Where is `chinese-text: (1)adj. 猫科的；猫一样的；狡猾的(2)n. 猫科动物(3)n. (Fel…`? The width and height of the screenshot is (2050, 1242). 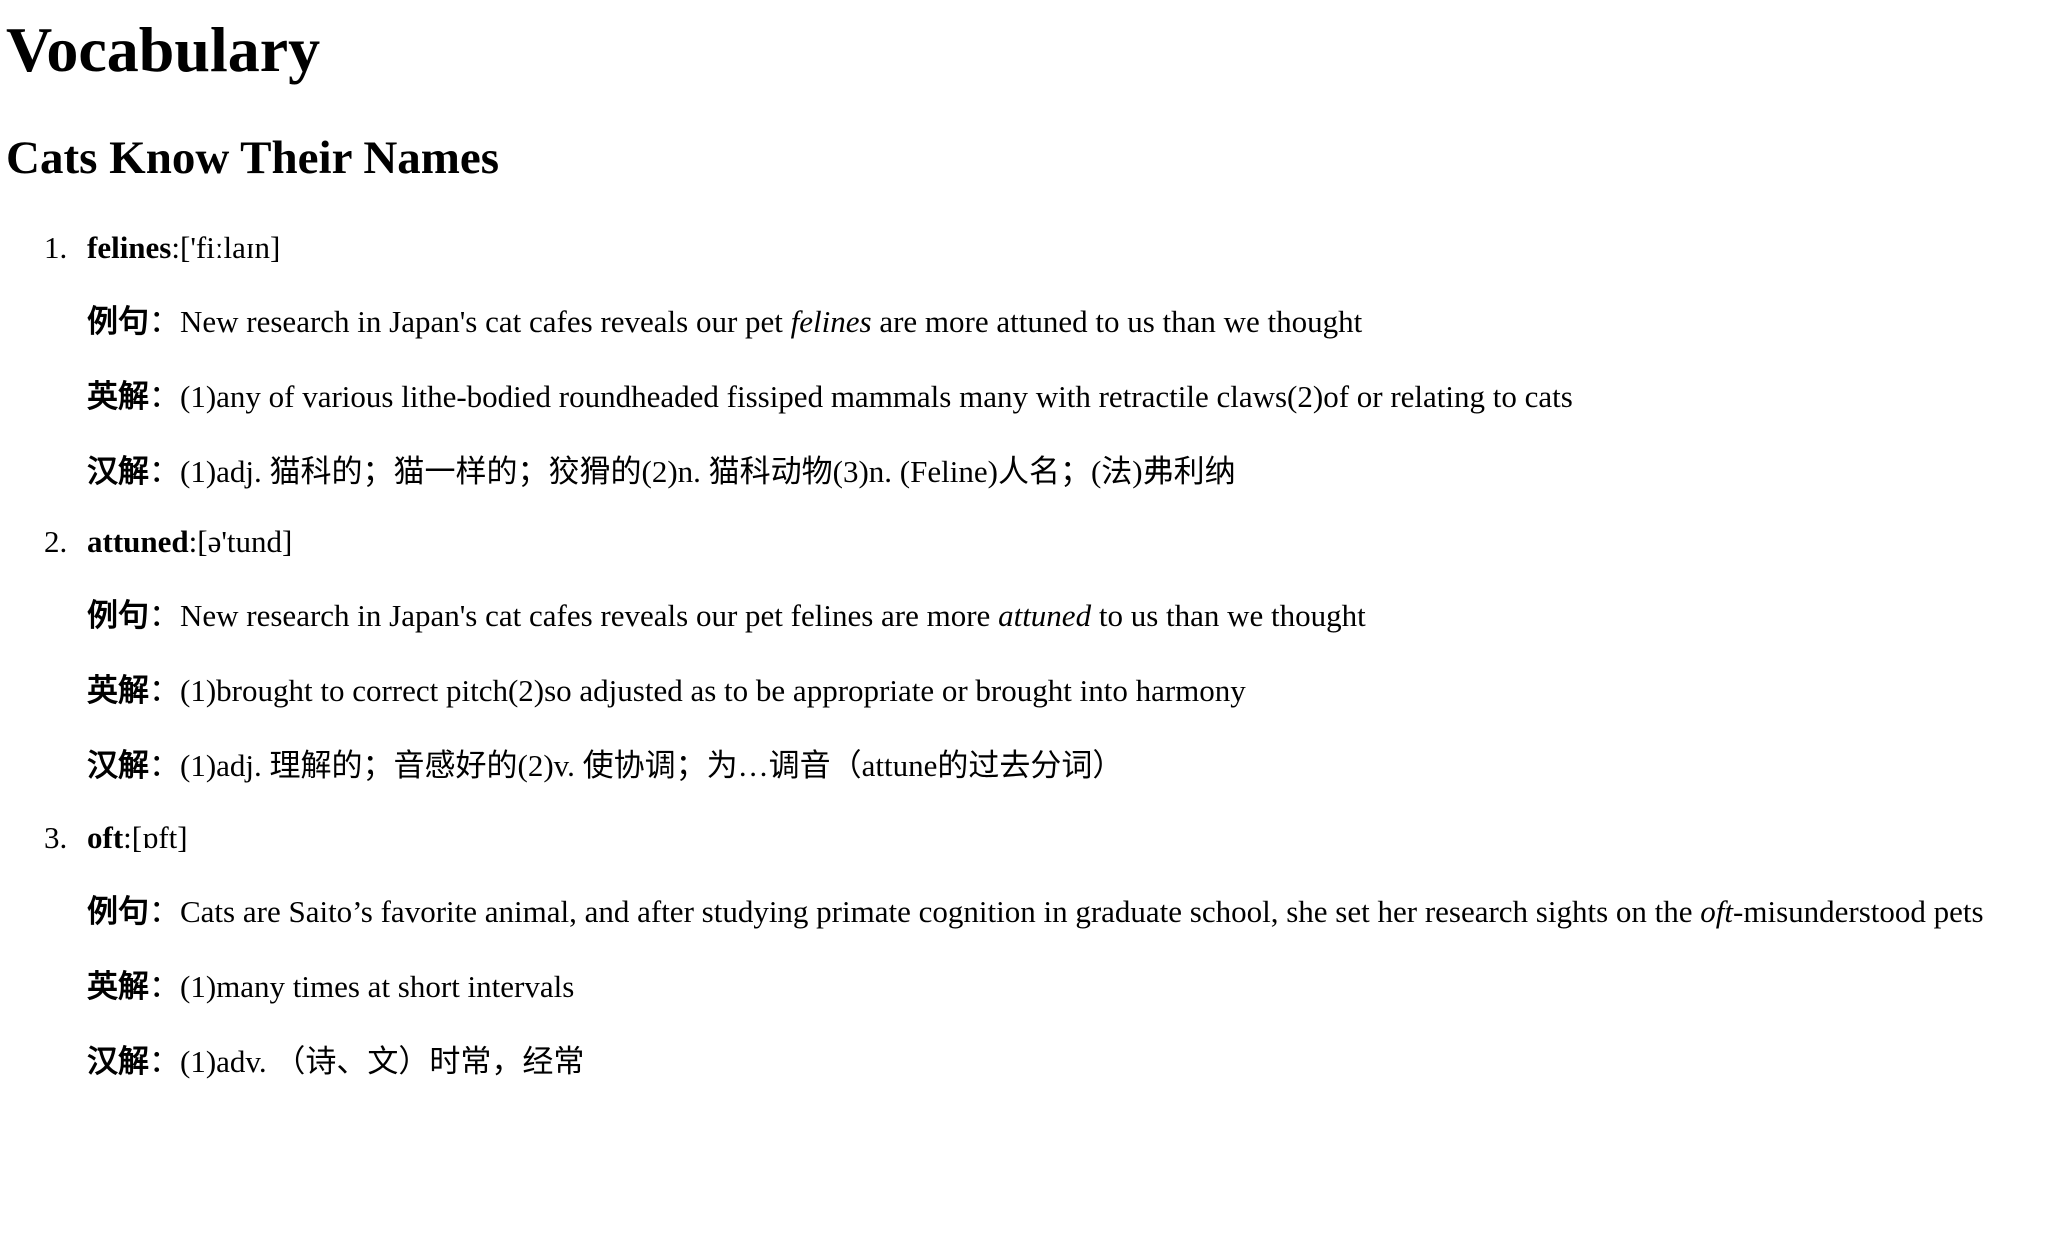
chinese-text: (1)adj. 猫科的；猫一样的；狡猾的(2)n. 猫科动物(3)n. (Fel… is located at coordinates (708, 471).